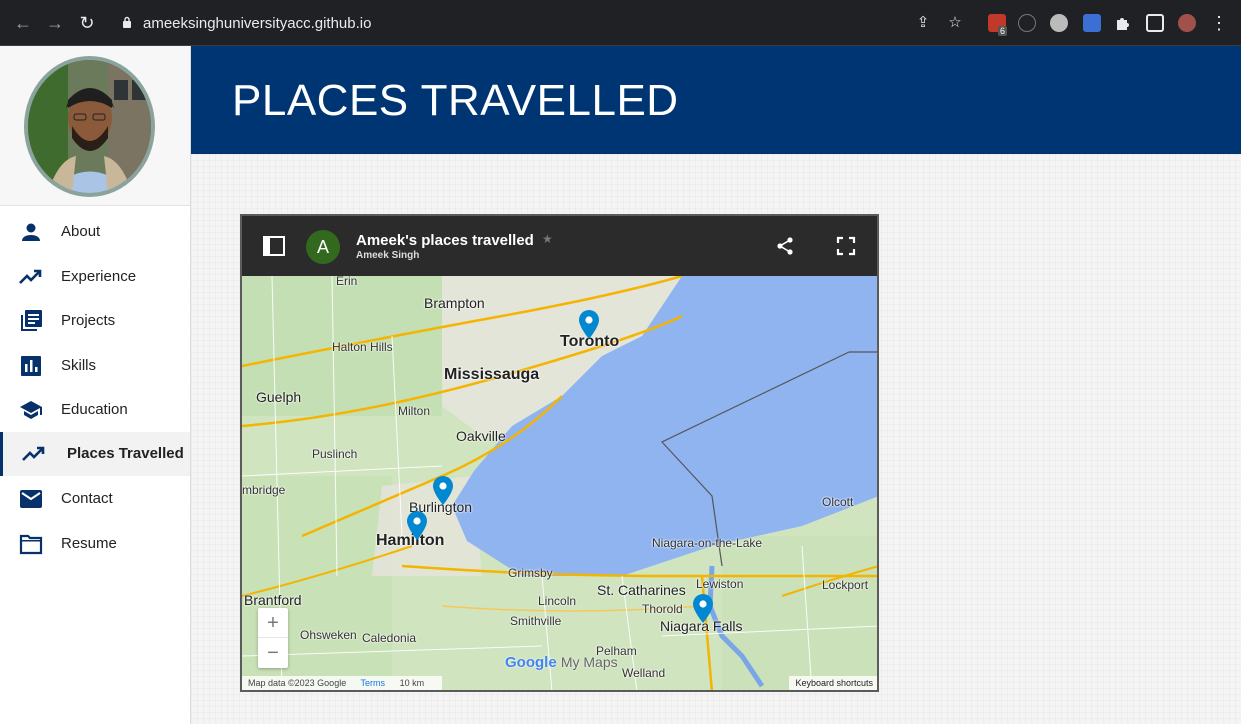 The height and width of the screenshot is (724, 1241). What do you see at coordinates (1123, 23) in the screenshot?
I see `puzzle-extensions-icon` at bounding box center [1123, 23].